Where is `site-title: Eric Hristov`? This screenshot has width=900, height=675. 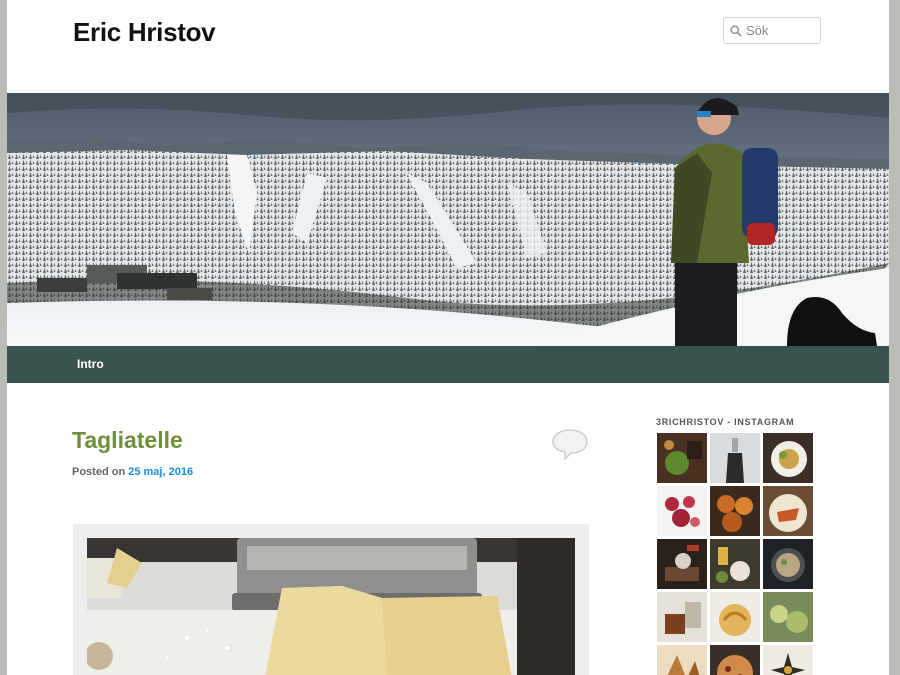 site-title: Eric Hristov is located at coordinates (144, 32).